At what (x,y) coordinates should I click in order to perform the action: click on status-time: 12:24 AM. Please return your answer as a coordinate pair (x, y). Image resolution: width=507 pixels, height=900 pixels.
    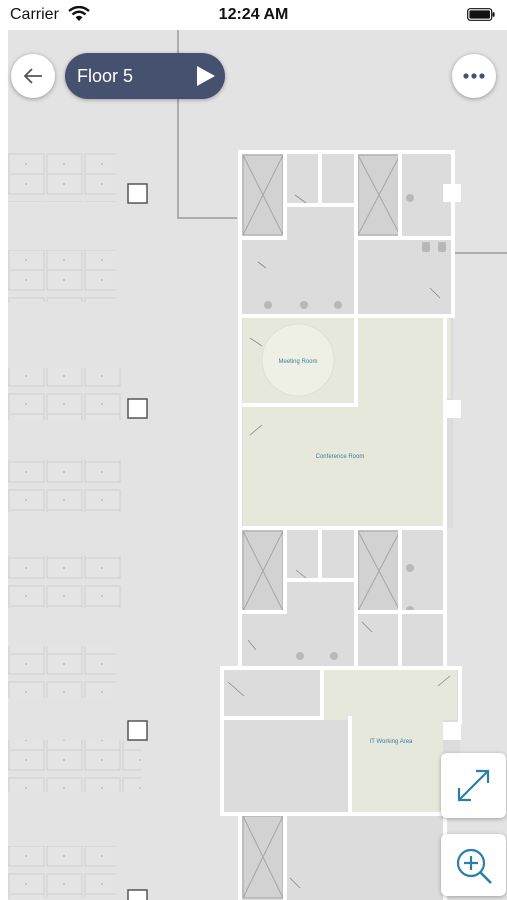
    Looking at the image, I should click on (253, 14).